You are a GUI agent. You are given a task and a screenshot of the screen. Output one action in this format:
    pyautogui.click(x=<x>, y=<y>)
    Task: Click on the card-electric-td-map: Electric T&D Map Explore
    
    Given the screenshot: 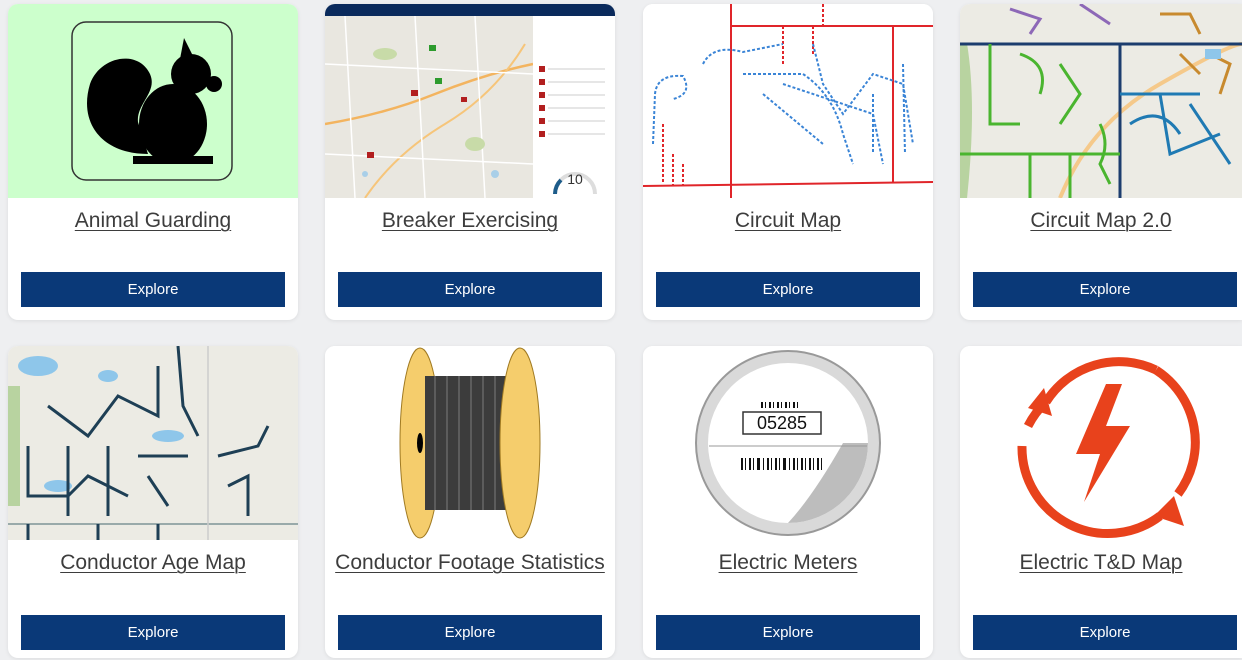 What is the action you would take?
    pyautogui.click(x=1101, y=502)
    